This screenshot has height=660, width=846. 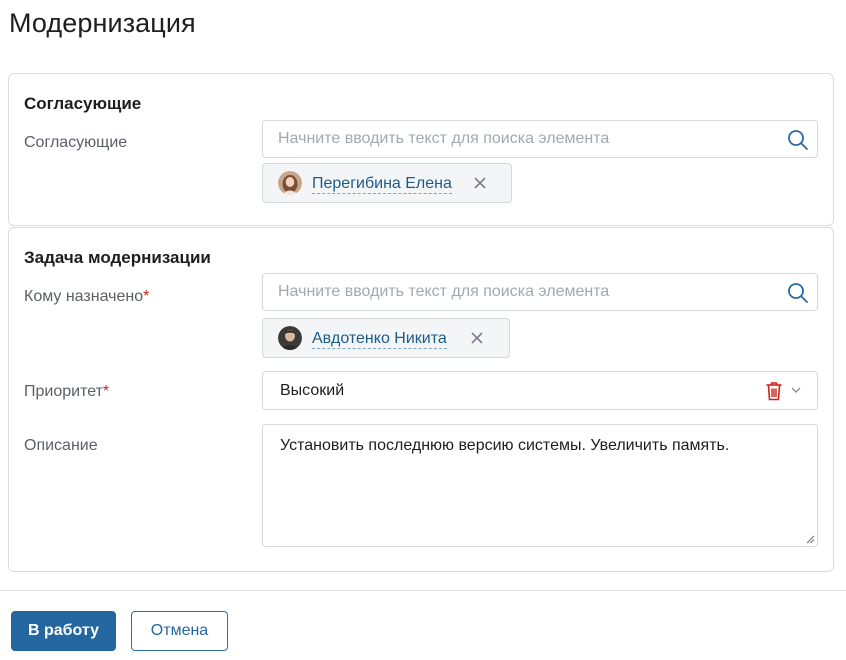 What do you see at coordinates (63, 631) in the screenshot?
I see `submit-button: В работу` at bounding box center [63, 631].